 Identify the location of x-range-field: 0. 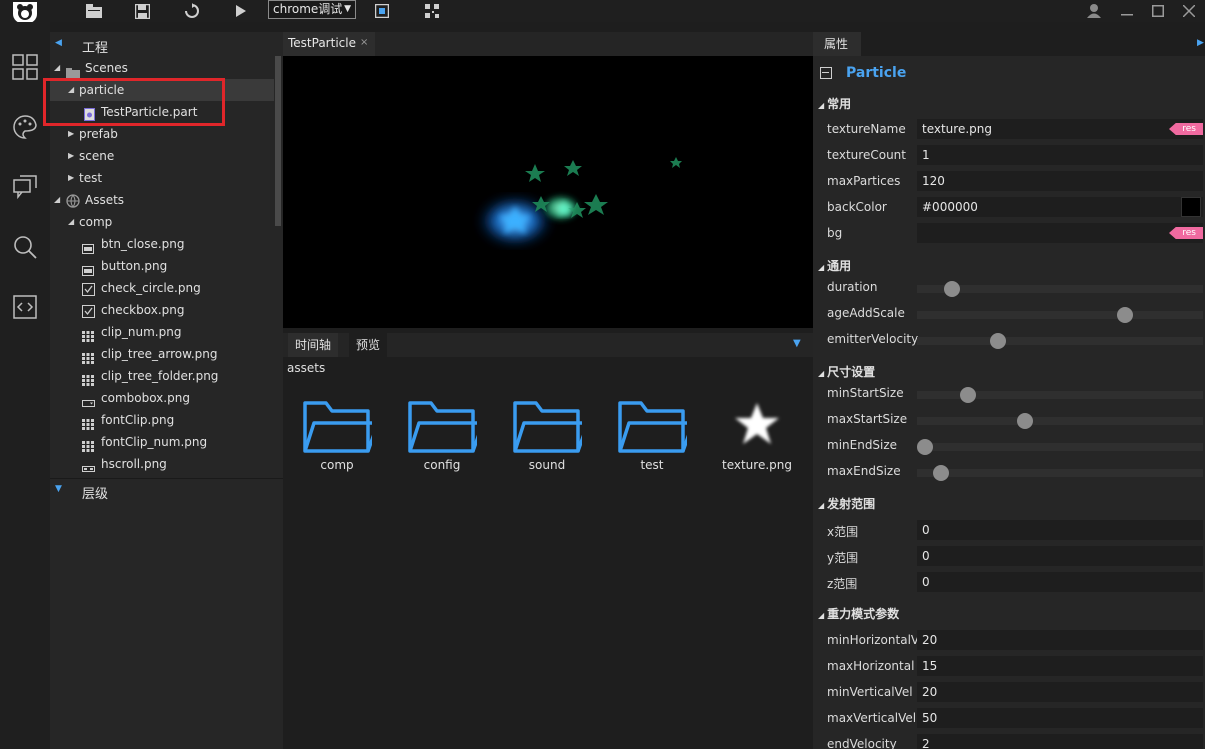
(1060, 530).